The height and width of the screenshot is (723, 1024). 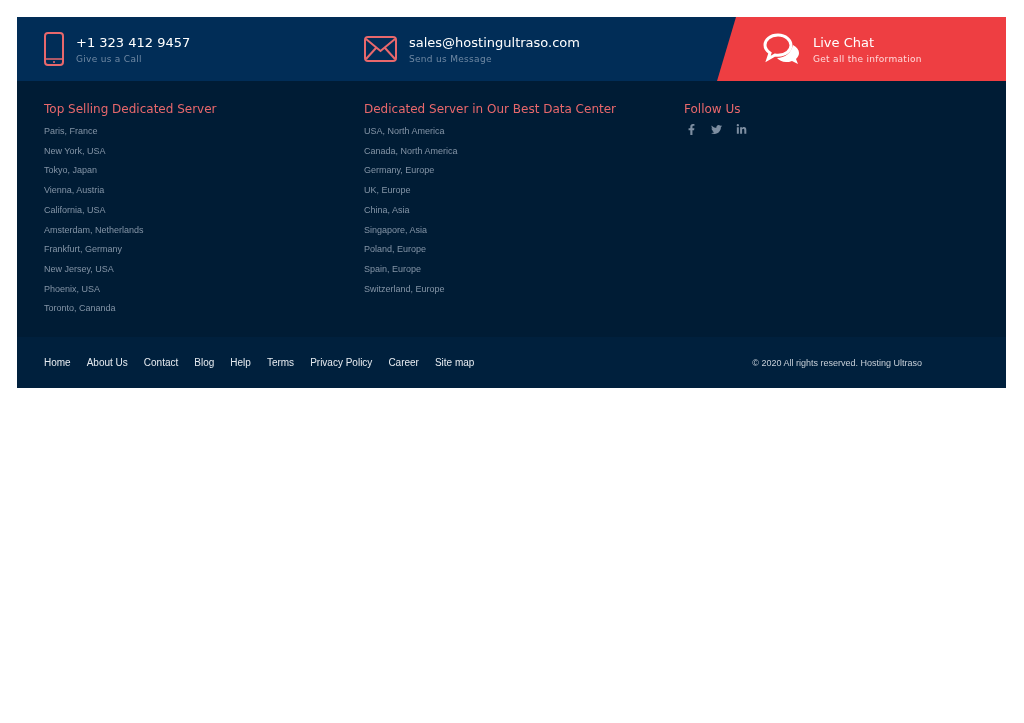 I want to click on phone-caption: Give us a Call, so click(x=109, y=58).